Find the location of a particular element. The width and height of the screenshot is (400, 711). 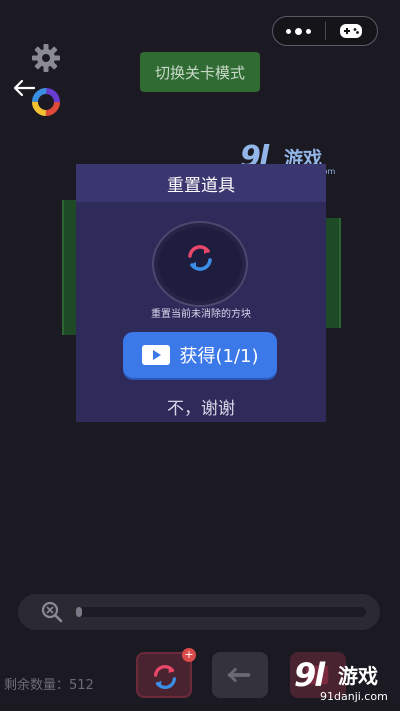

dialog-description: 重置当前未消除的方块 is located at coordinates (201, 314).